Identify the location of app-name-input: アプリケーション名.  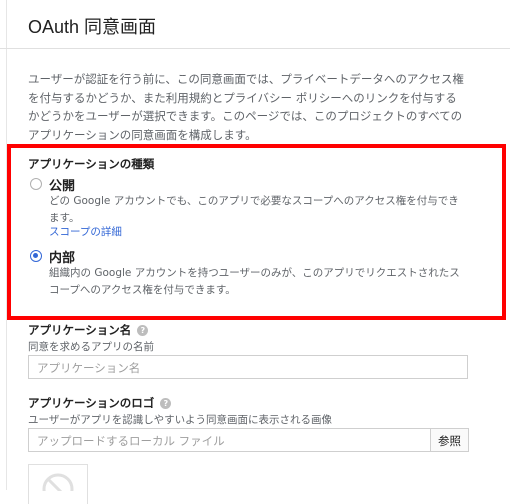
(248, 367).